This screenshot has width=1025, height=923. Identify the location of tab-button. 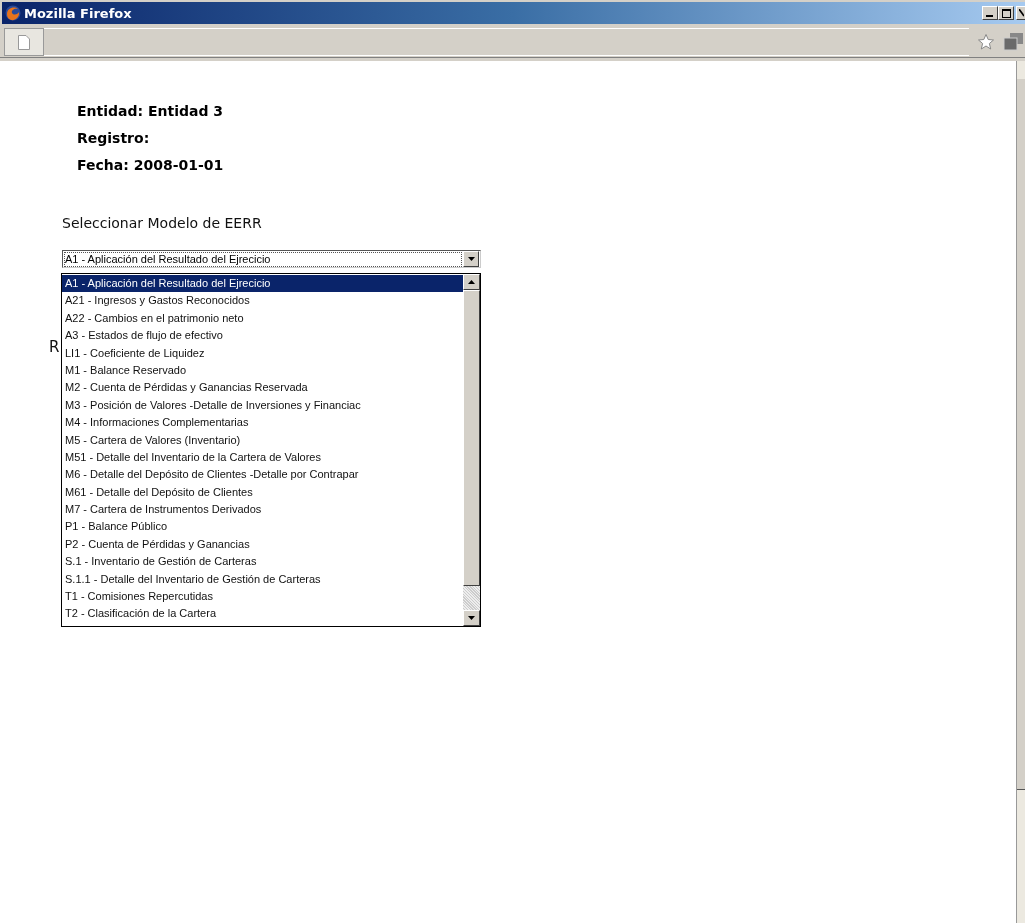
(24, 42).